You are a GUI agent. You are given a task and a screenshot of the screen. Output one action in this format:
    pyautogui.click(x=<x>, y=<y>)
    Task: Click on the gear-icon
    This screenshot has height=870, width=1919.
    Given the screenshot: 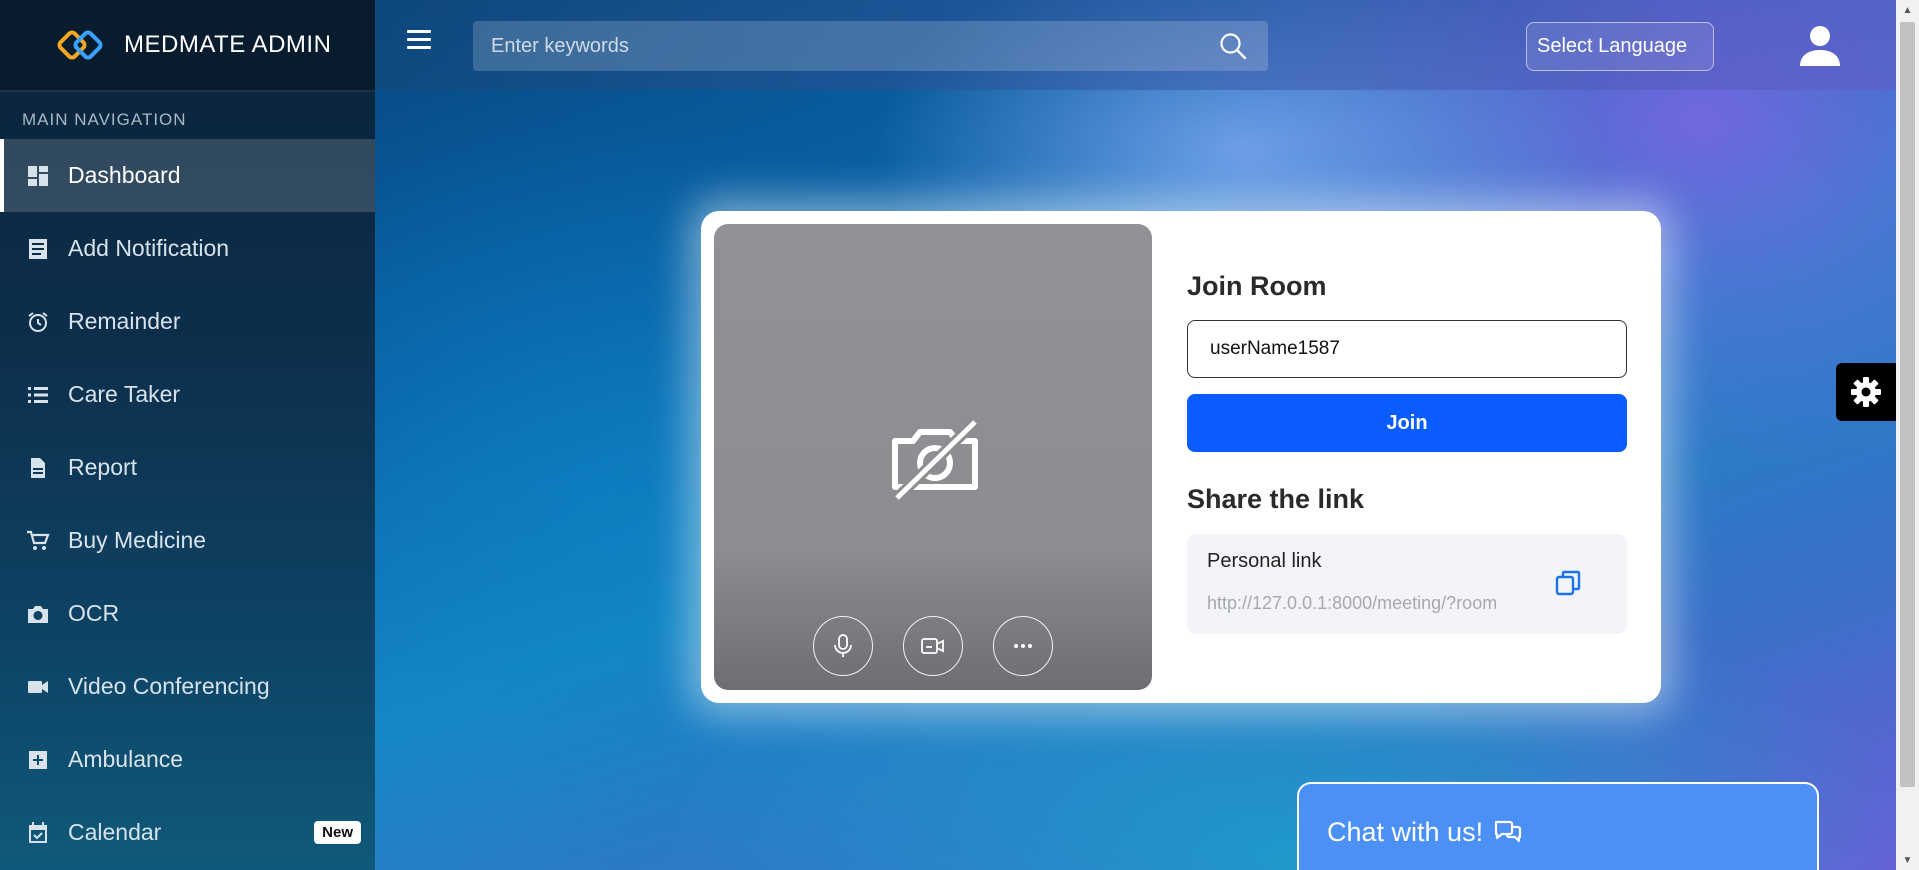 What is the action you would take?
    pyautogui.click(x=1866, y=392)
    